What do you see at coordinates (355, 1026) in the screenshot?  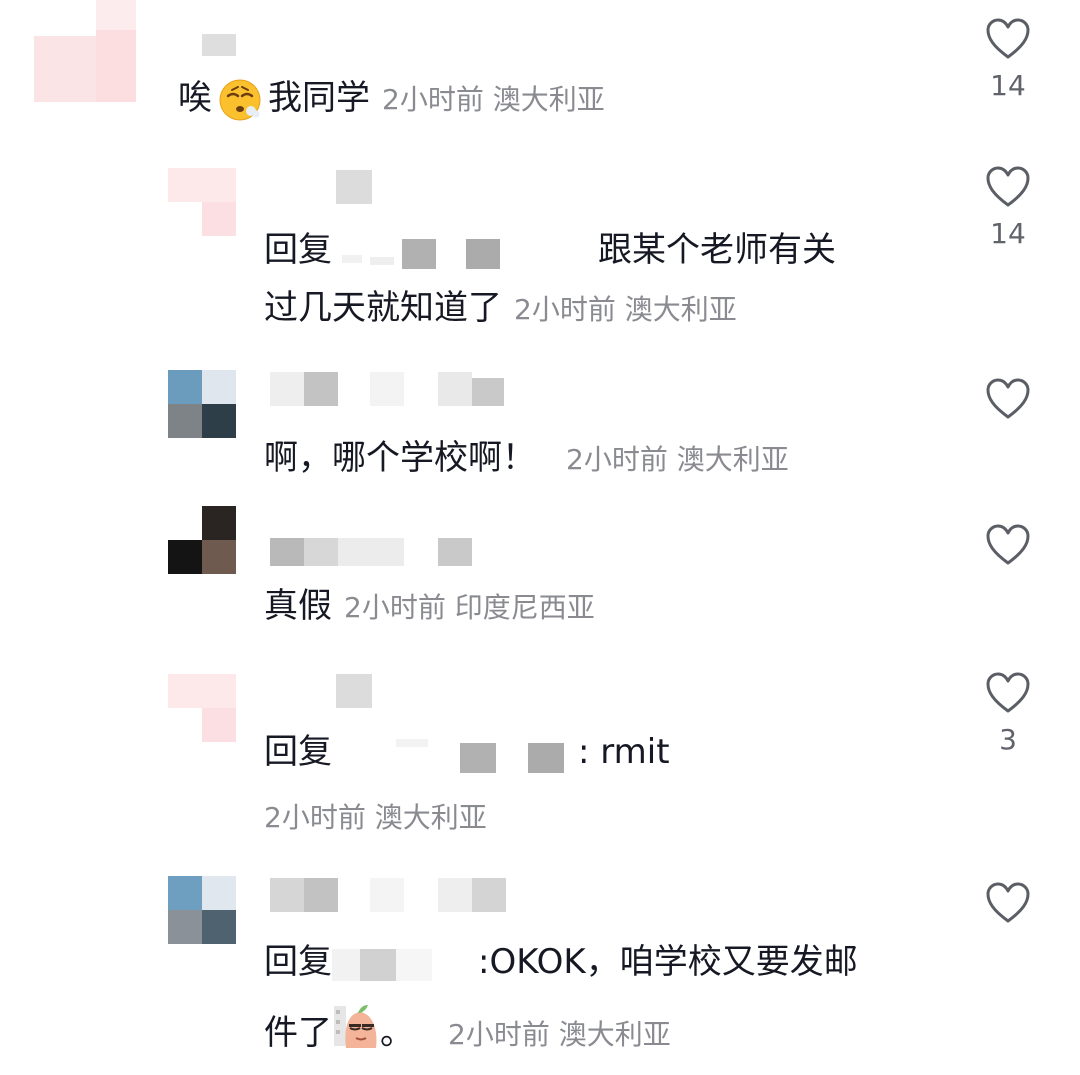 I see `sleepy-peach-sticker` at bounding box center [355, 1026].